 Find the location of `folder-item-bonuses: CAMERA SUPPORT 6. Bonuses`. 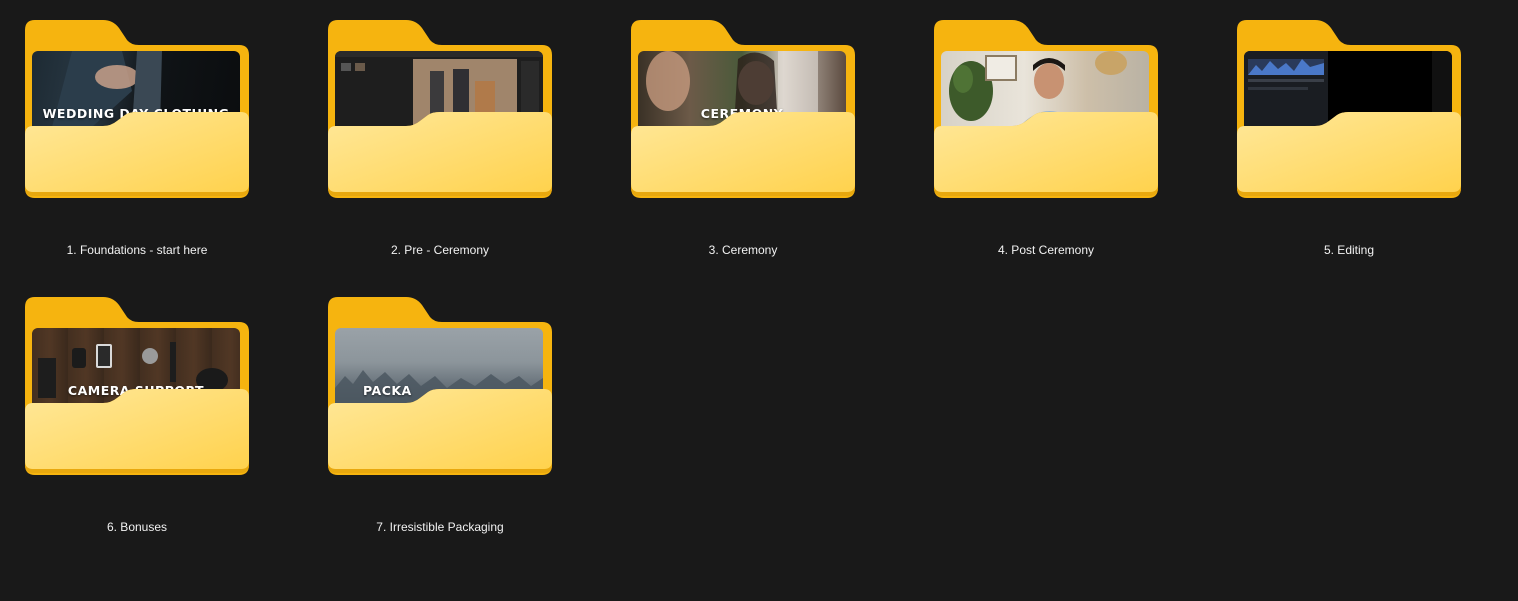

folder-item-bonuses: CAMERA SUPPORT 6. Bonuses is located at coordinates (145, 427).